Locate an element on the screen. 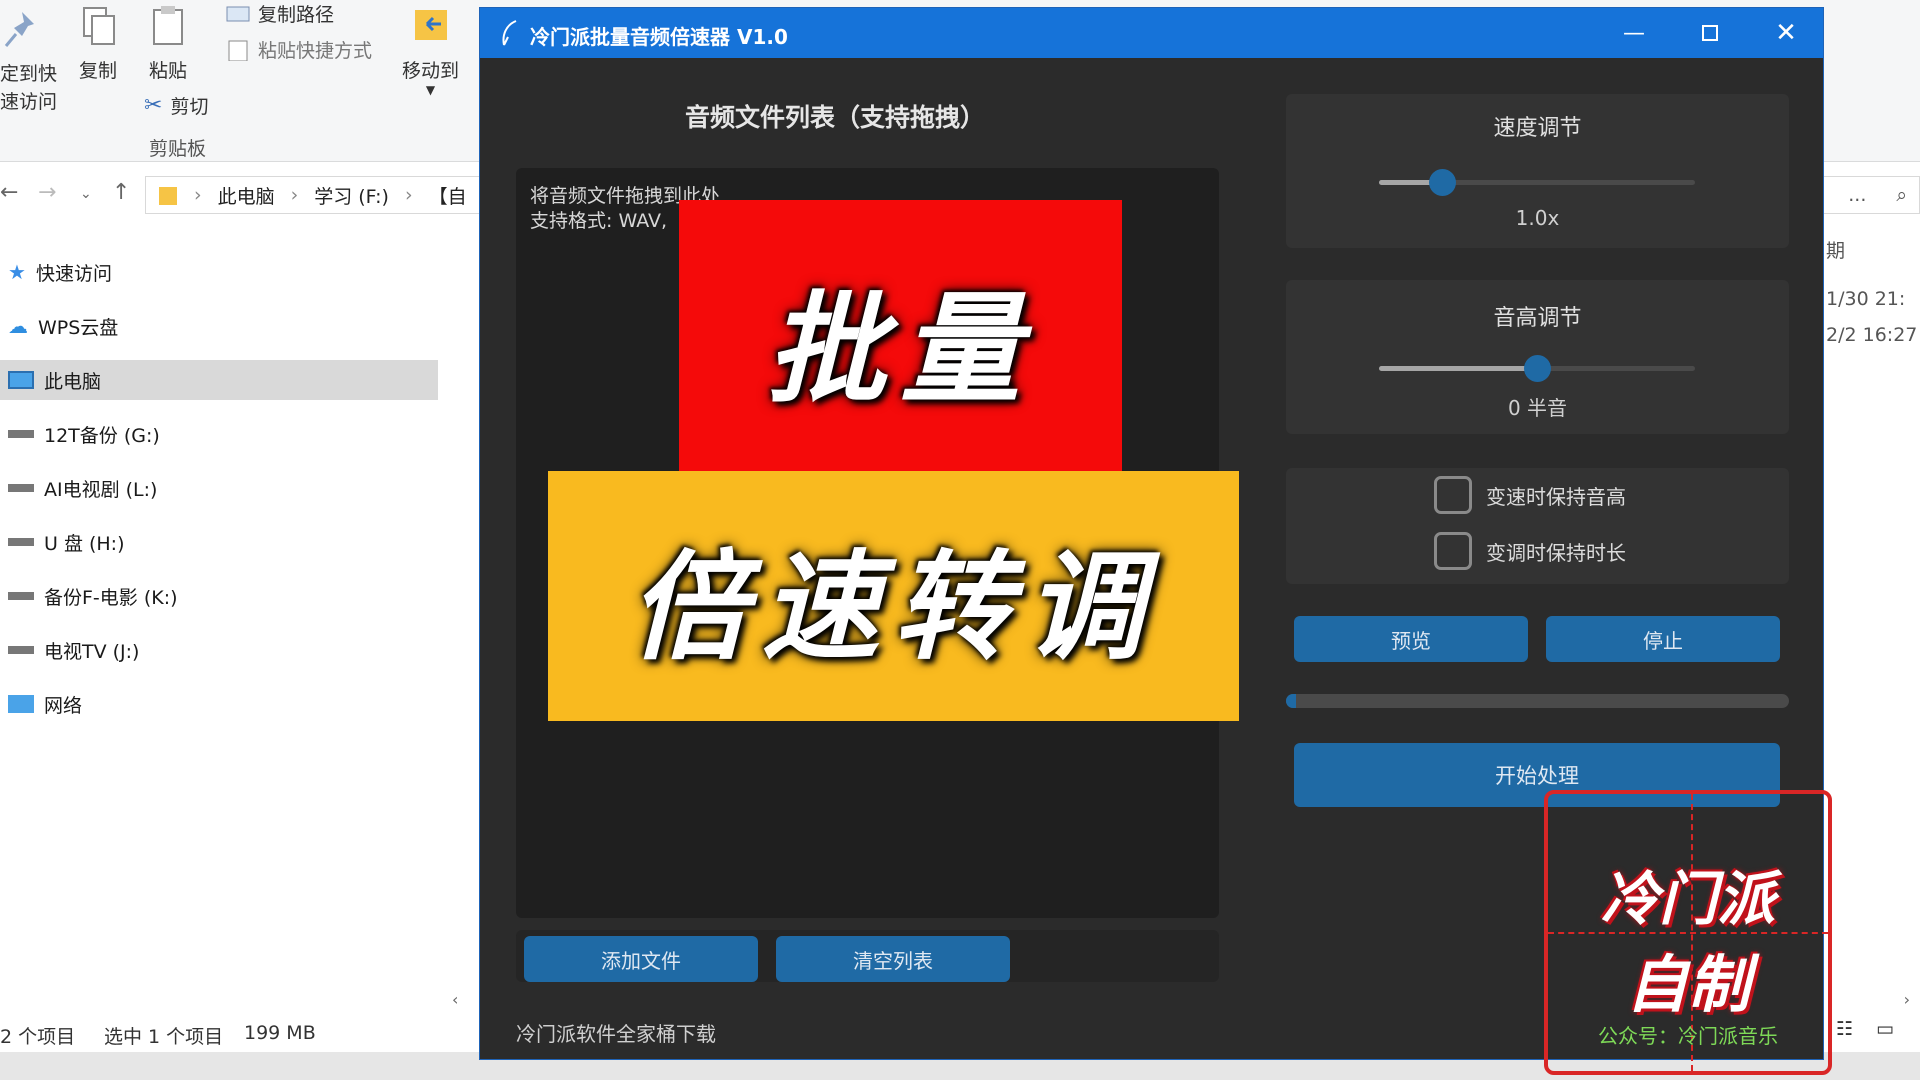  breadcrumb-drive: 学习 (F:) is located at coordinates (351, 195).